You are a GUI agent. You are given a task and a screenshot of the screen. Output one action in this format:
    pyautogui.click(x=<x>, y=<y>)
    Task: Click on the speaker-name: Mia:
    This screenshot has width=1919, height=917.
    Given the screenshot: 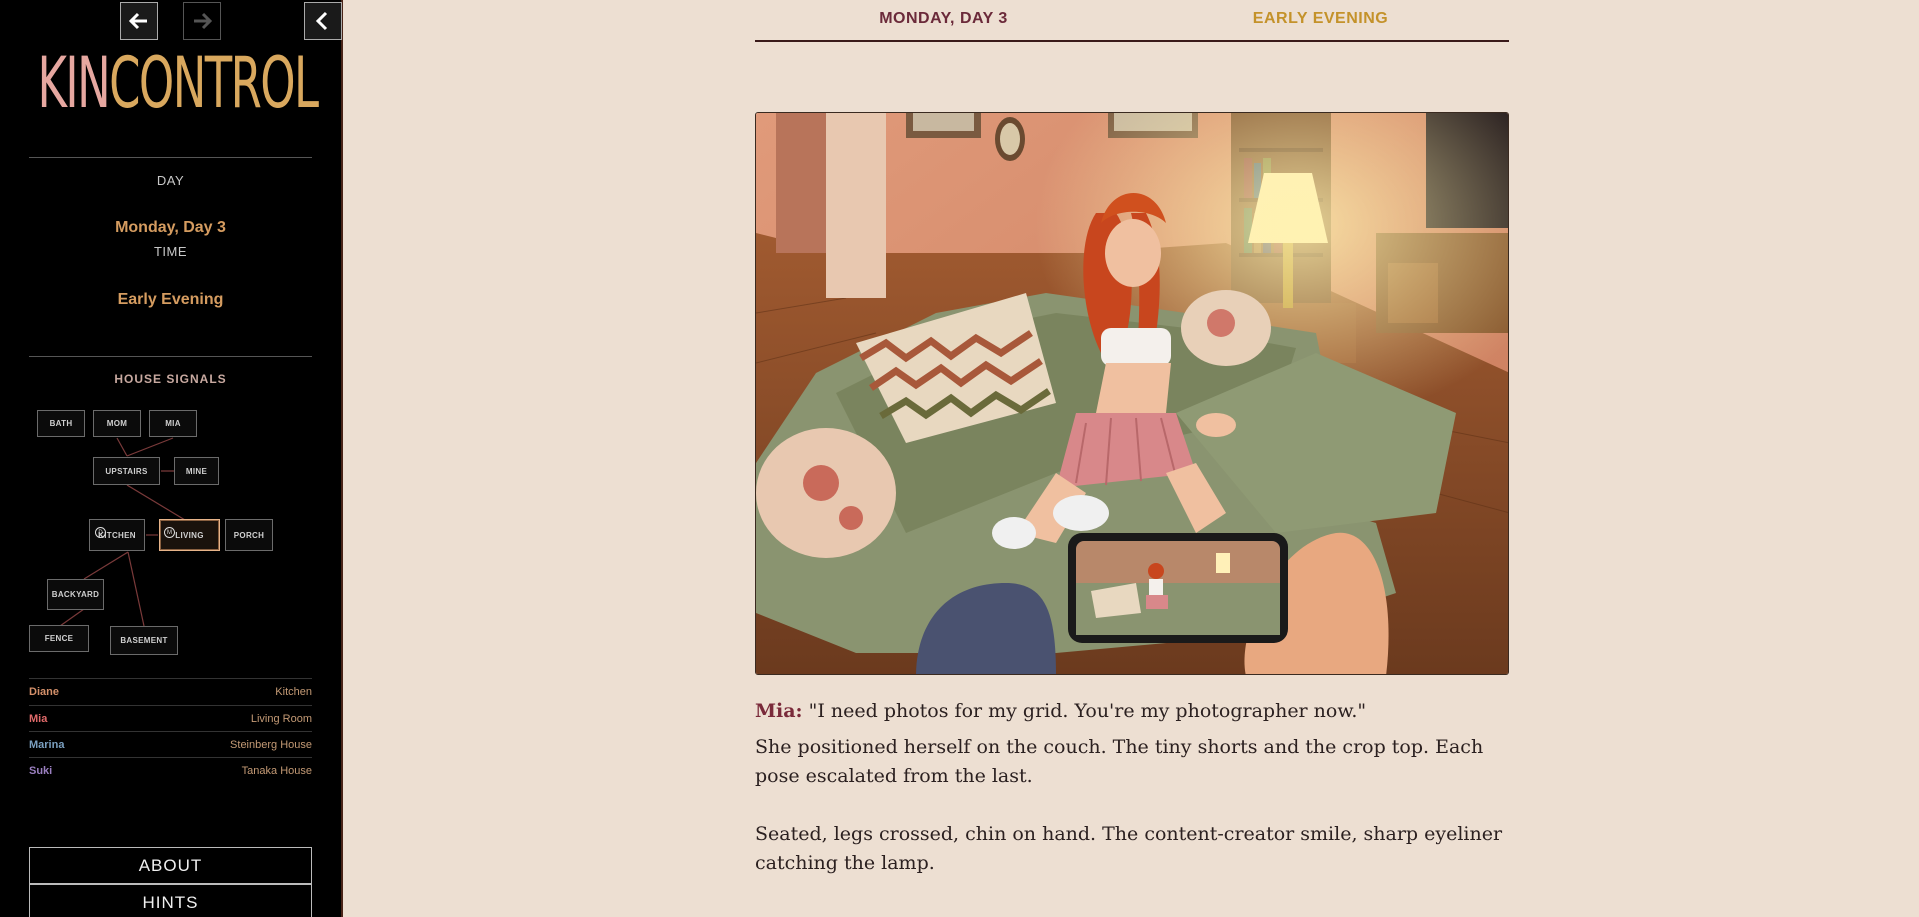 What is the action you would take?
    pyautogui.click(x=779, y=711)
    